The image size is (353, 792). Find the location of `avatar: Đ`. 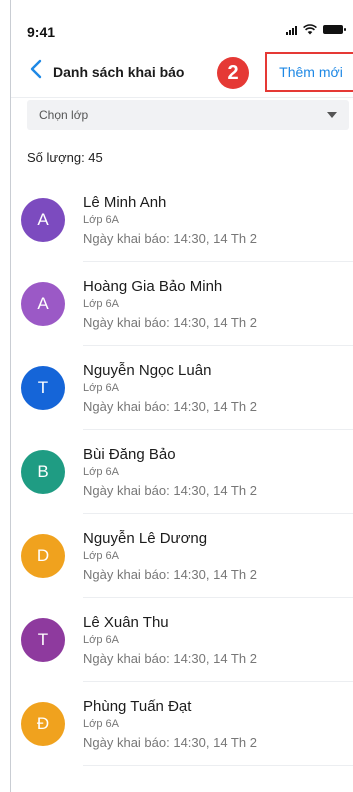

avatar: Đ is located at coordinates (43, 724).